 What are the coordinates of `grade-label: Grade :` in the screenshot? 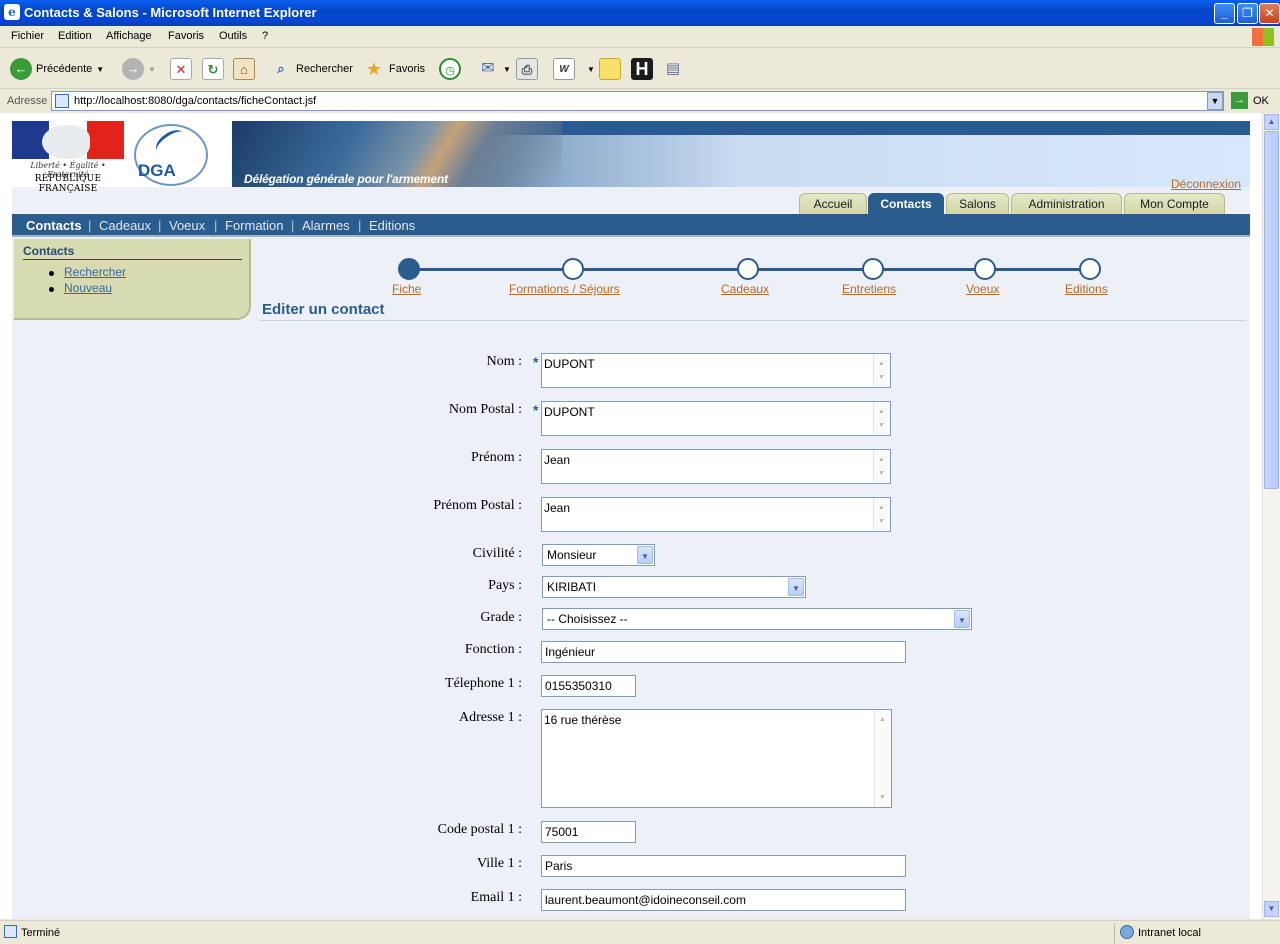 It's located at (501, 617).